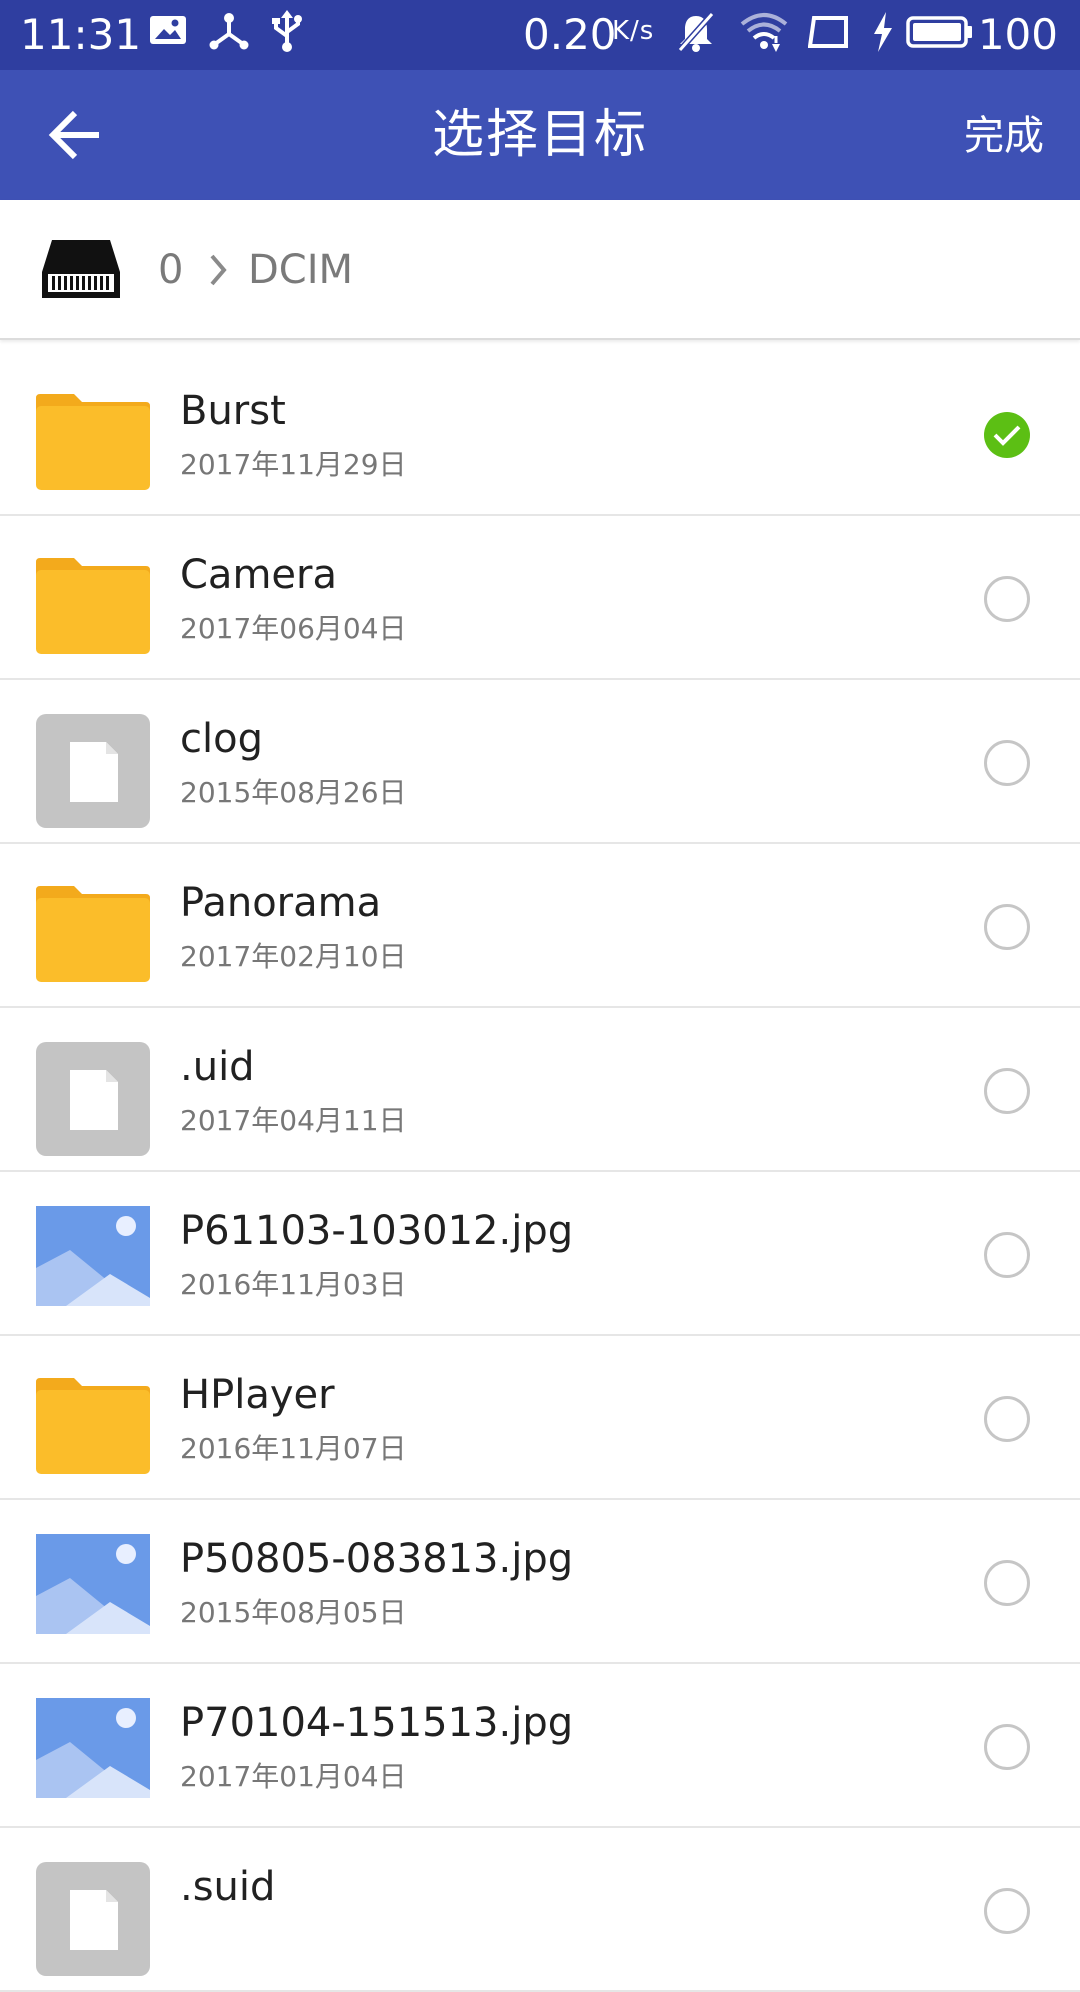 This screenshot has height=1992, width=1080. What do you see at coordinates (540, 1418) in the screenshot?
I see `list-item: HPlayer 2016年11月07日` at bounding box center [540, 1418].